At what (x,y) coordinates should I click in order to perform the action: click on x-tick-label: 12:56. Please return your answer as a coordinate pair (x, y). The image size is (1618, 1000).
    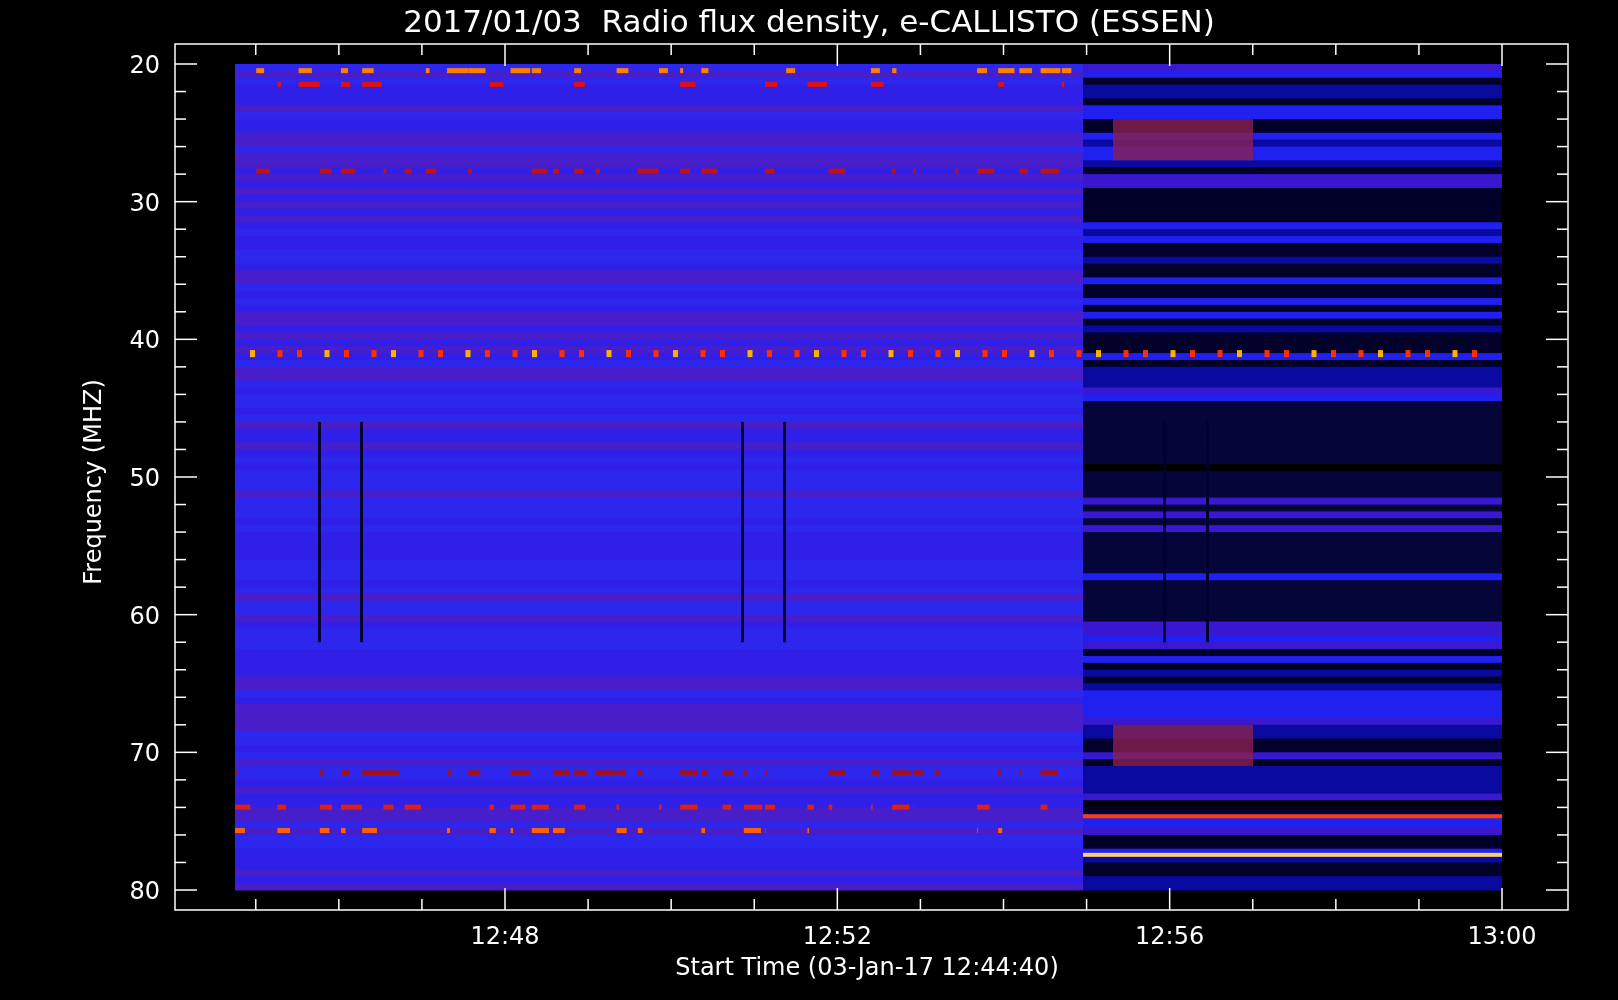
    Looking at the image, I should click on (1170, 936).